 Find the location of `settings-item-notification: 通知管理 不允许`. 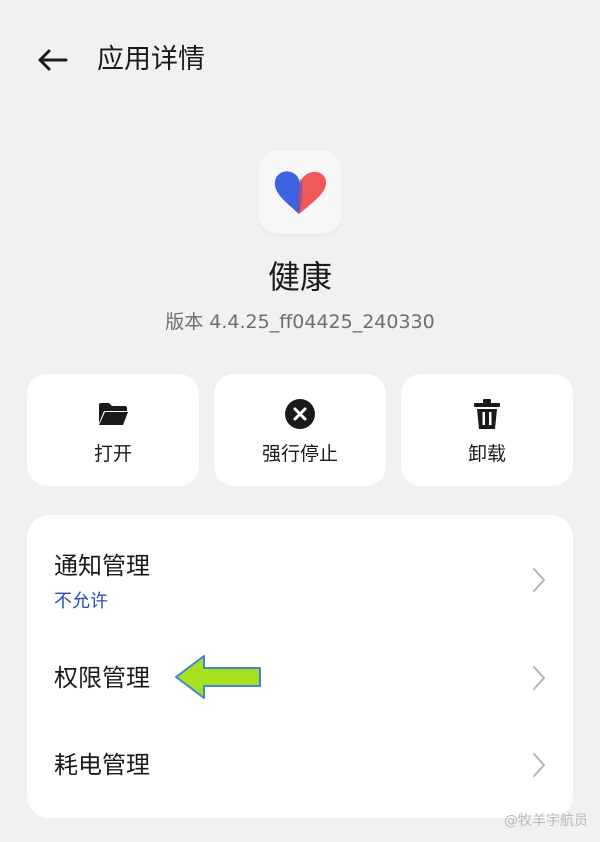

settings-item-notification: 通知管理 不允许 is located at coordinates (300, 570).